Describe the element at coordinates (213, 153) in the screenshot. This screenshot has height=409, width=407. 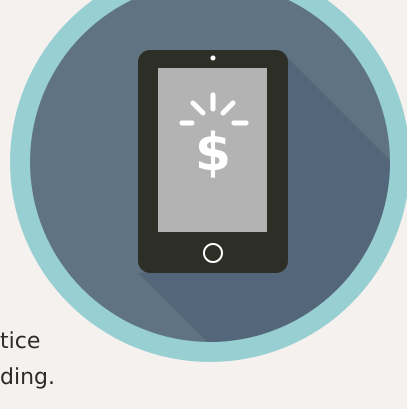
I see `dollar-sign: $` at that location.